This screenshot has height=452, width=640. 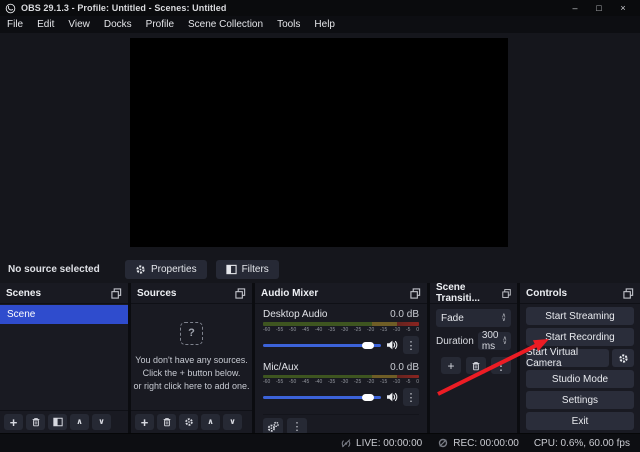 What do you see at coordinates (247, 269) in the screenshot?
I see `filters-button: Filters` at bounding box center [247, 269].